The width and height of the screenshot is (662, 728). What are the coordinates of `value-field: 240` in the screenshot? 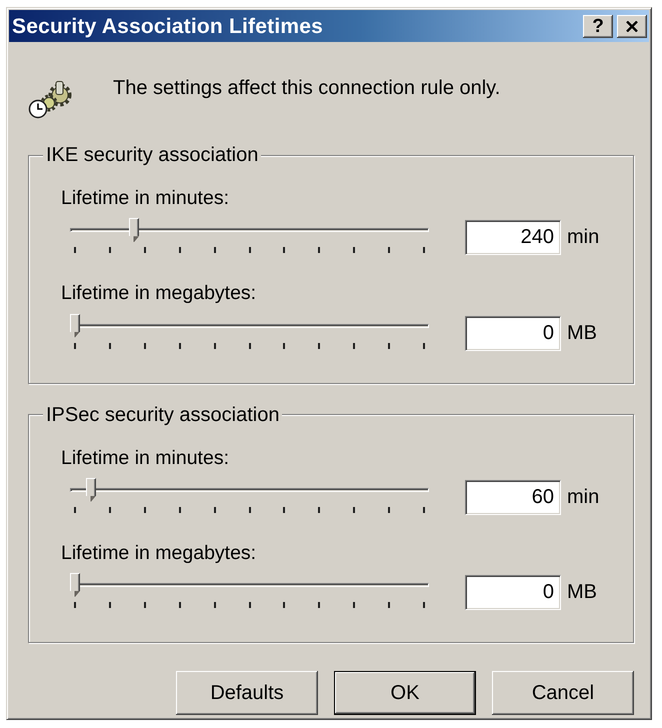 It's located at (513, 238).